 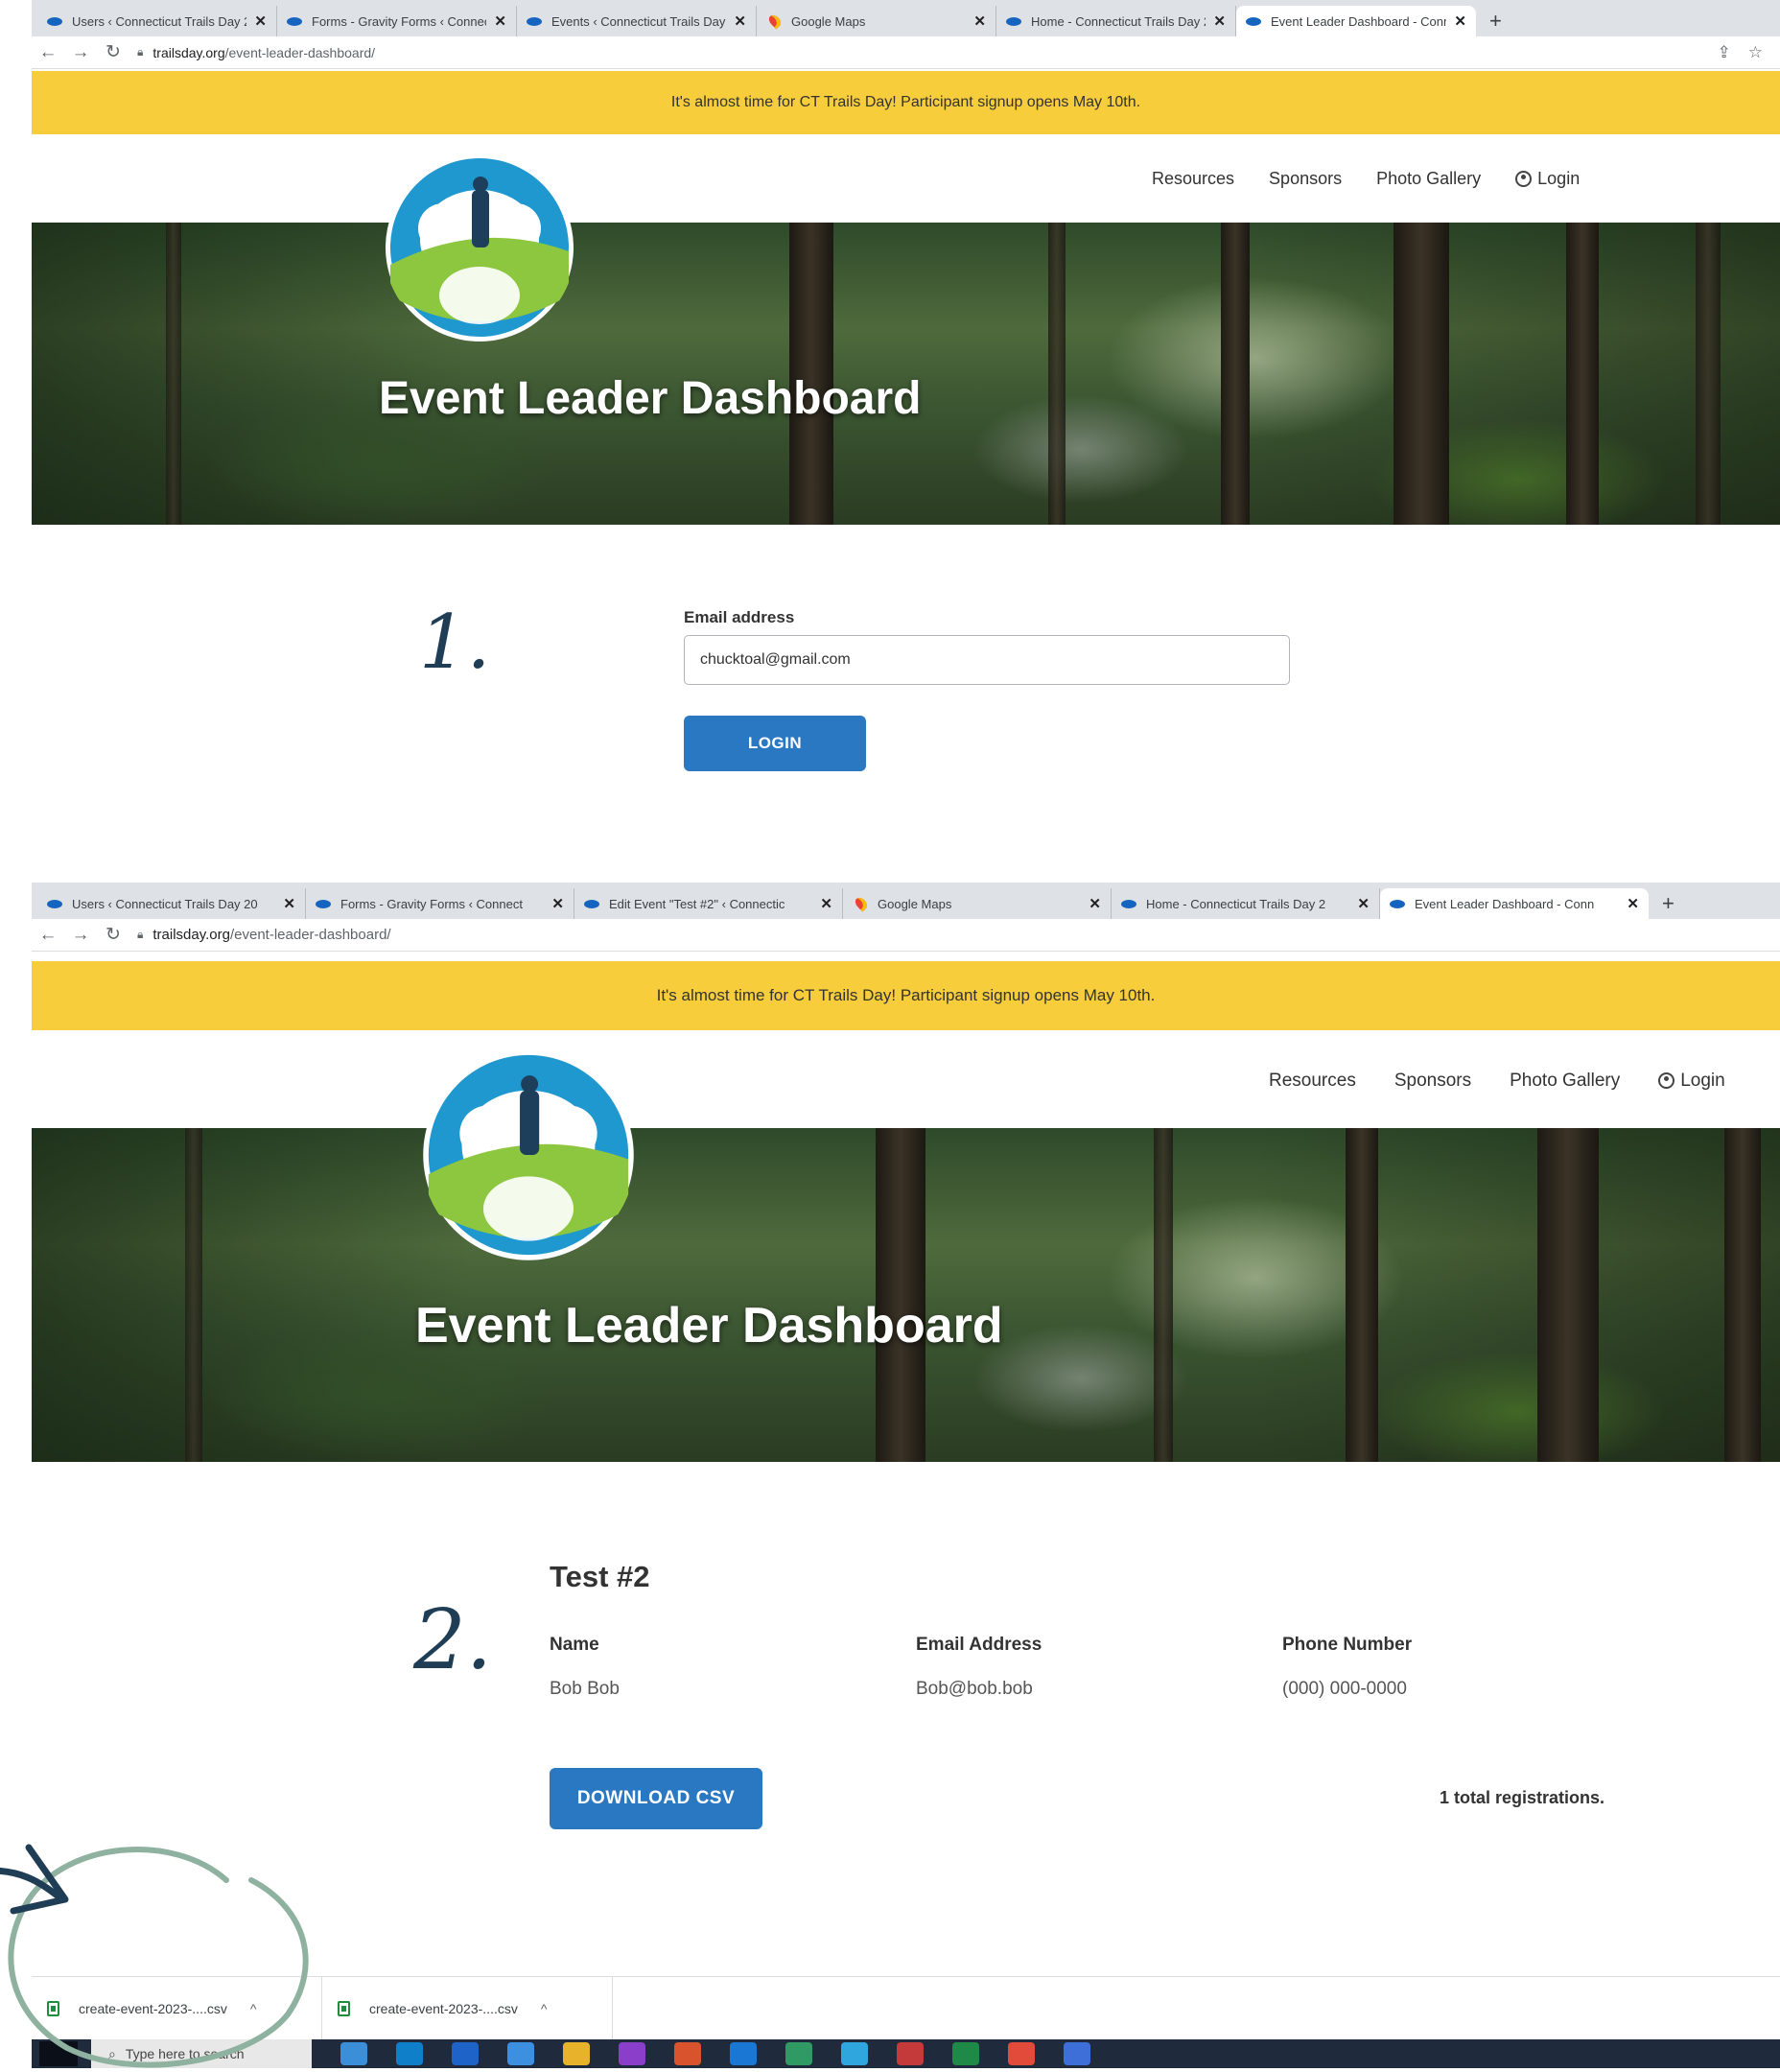 I want to click on teams-icon, so click(x=798, y=2053).